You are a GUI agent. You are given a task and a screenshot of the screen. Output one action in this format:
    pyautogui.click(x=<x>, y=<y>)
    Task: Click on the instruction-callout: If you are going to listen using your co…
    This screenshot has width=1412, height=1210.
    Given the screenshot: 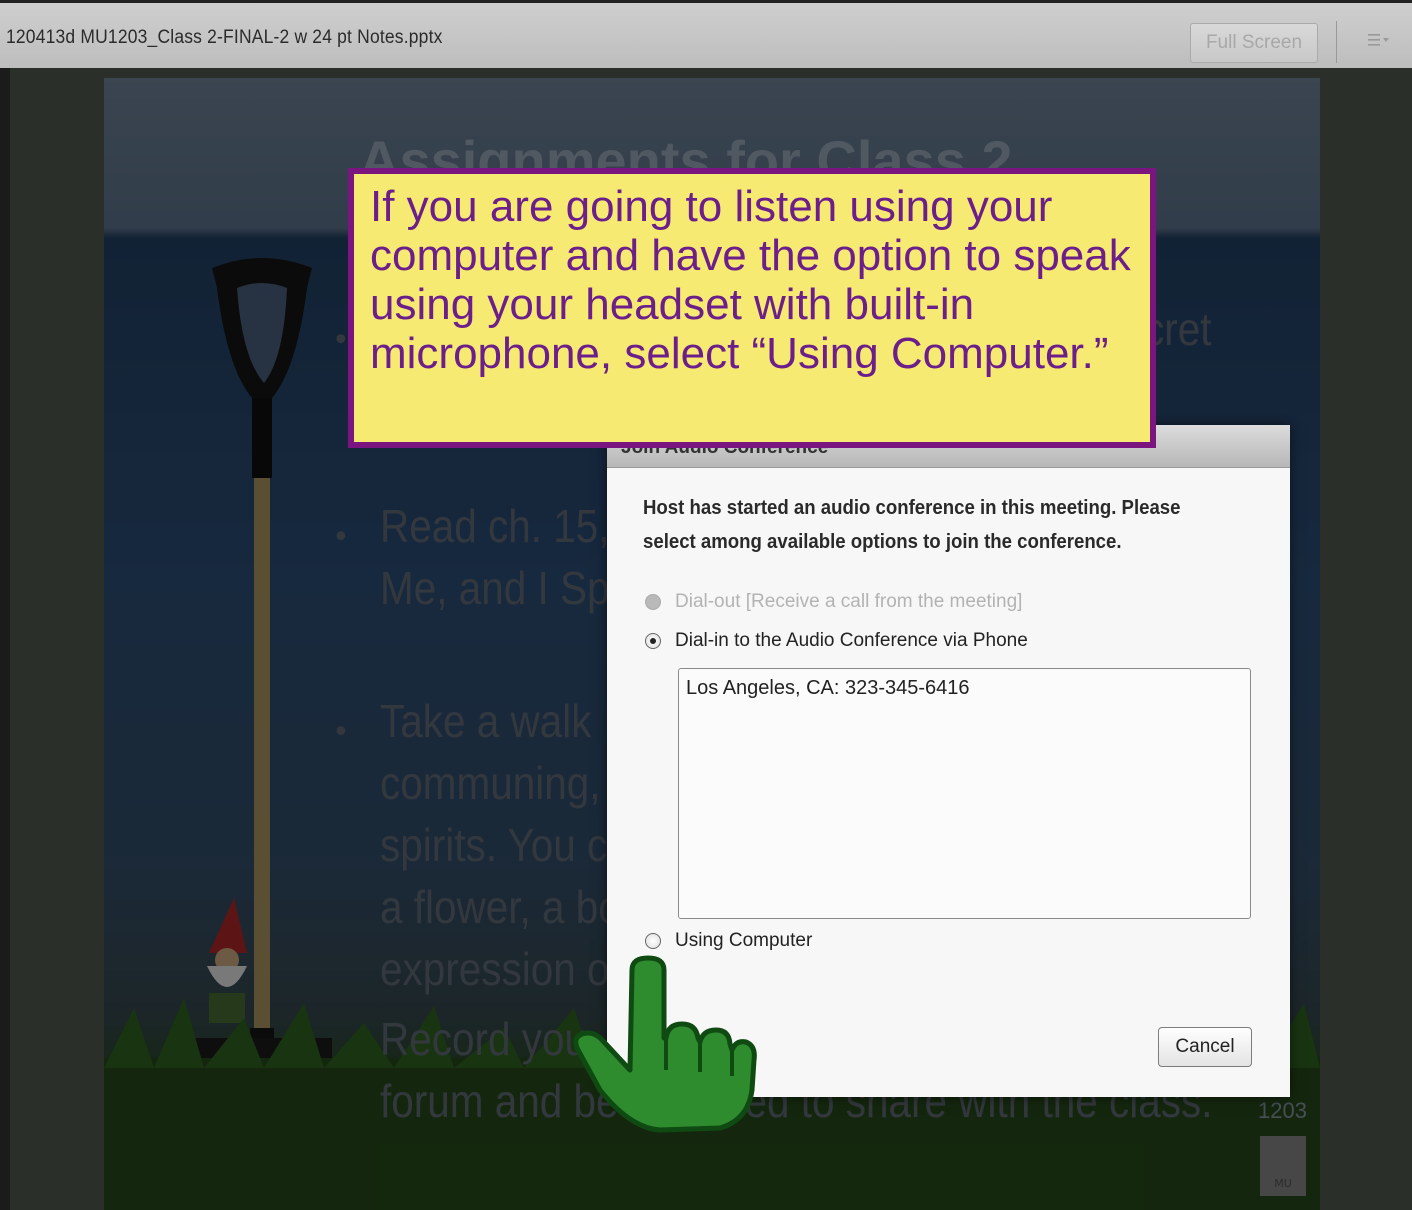 What is the action you would take?
    pyautogui.click(x=752, y=308)
    